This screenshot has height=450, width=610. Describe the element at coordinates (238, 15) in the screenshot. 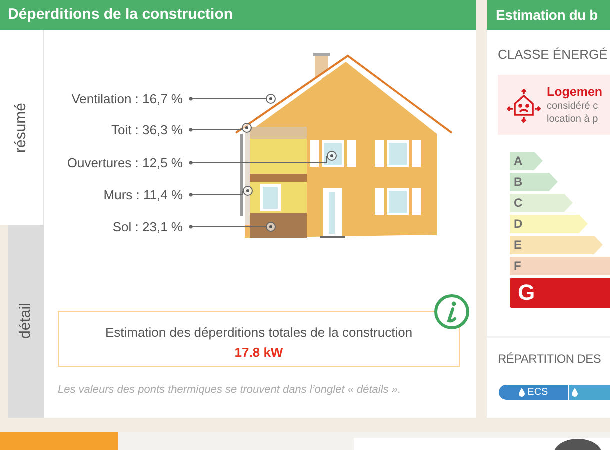

I see `panel-title: Déperditions de la construction` at that location.